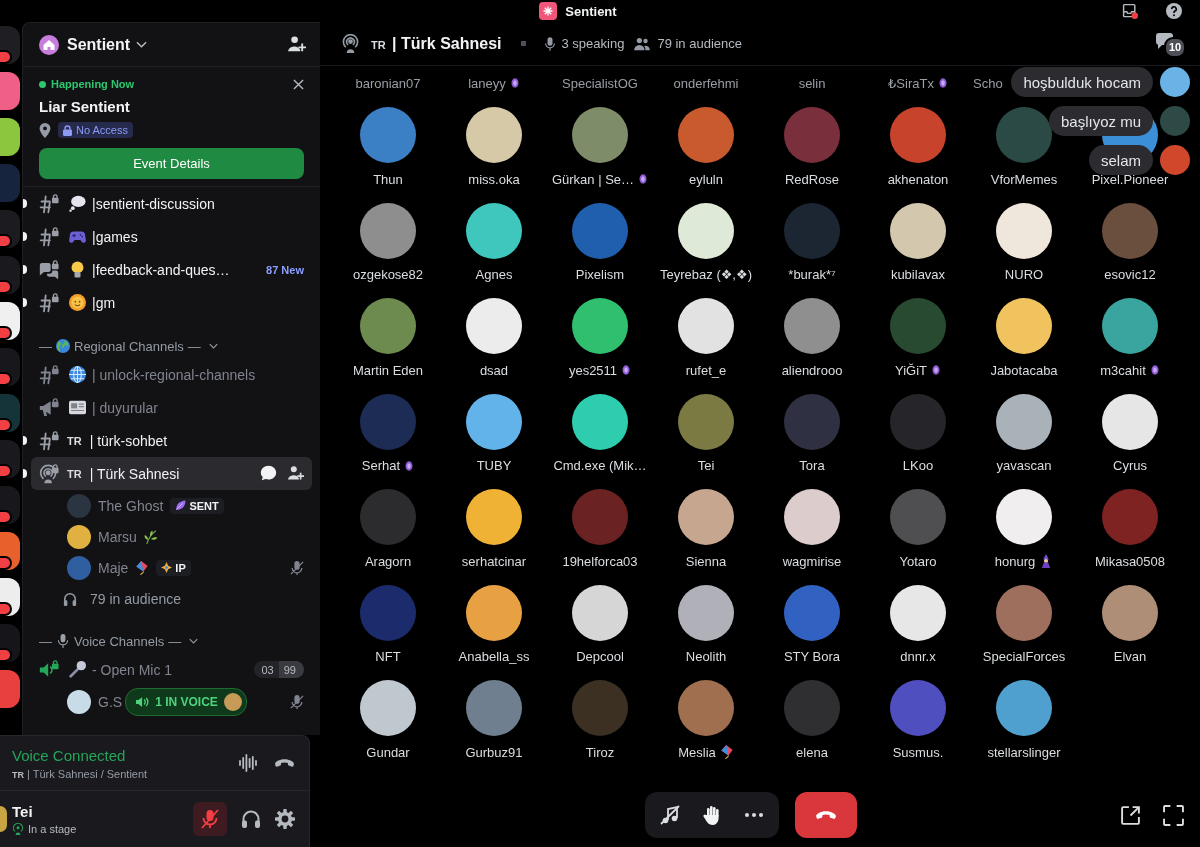 This screenshot has width=1200, height=847. I want to click on globe-icon, so click(77, 374).